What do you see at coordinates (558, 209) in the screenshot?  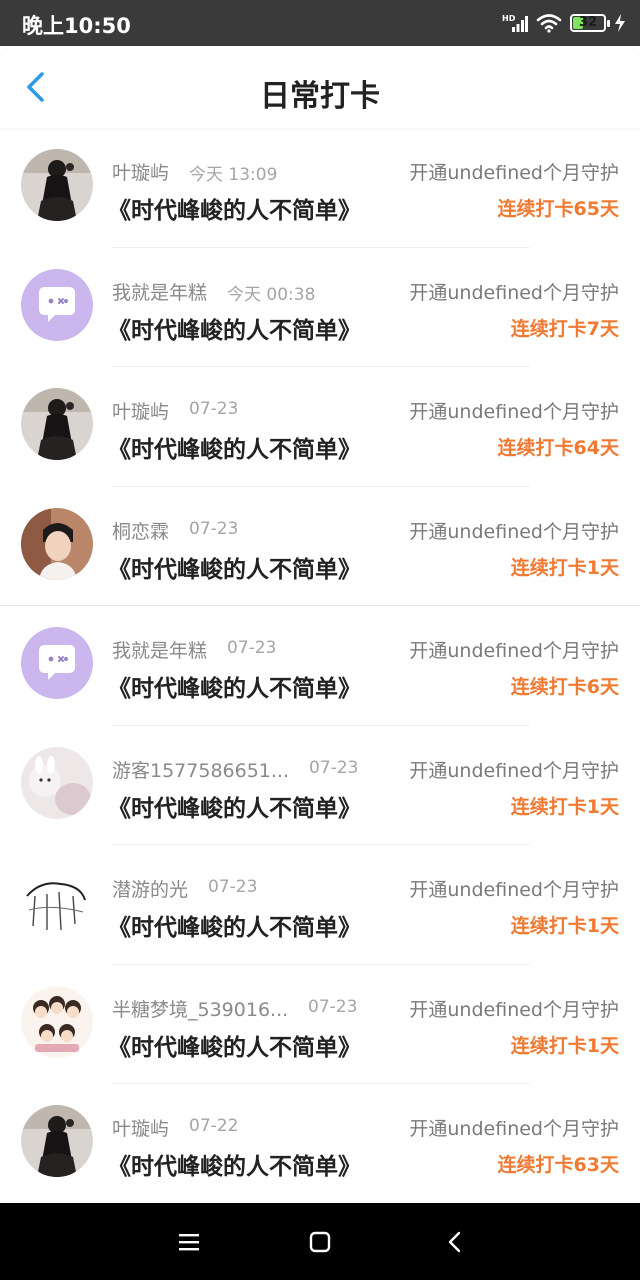 I see `streak-badge: 连续打卡65天` at bounding box center [558, 209].